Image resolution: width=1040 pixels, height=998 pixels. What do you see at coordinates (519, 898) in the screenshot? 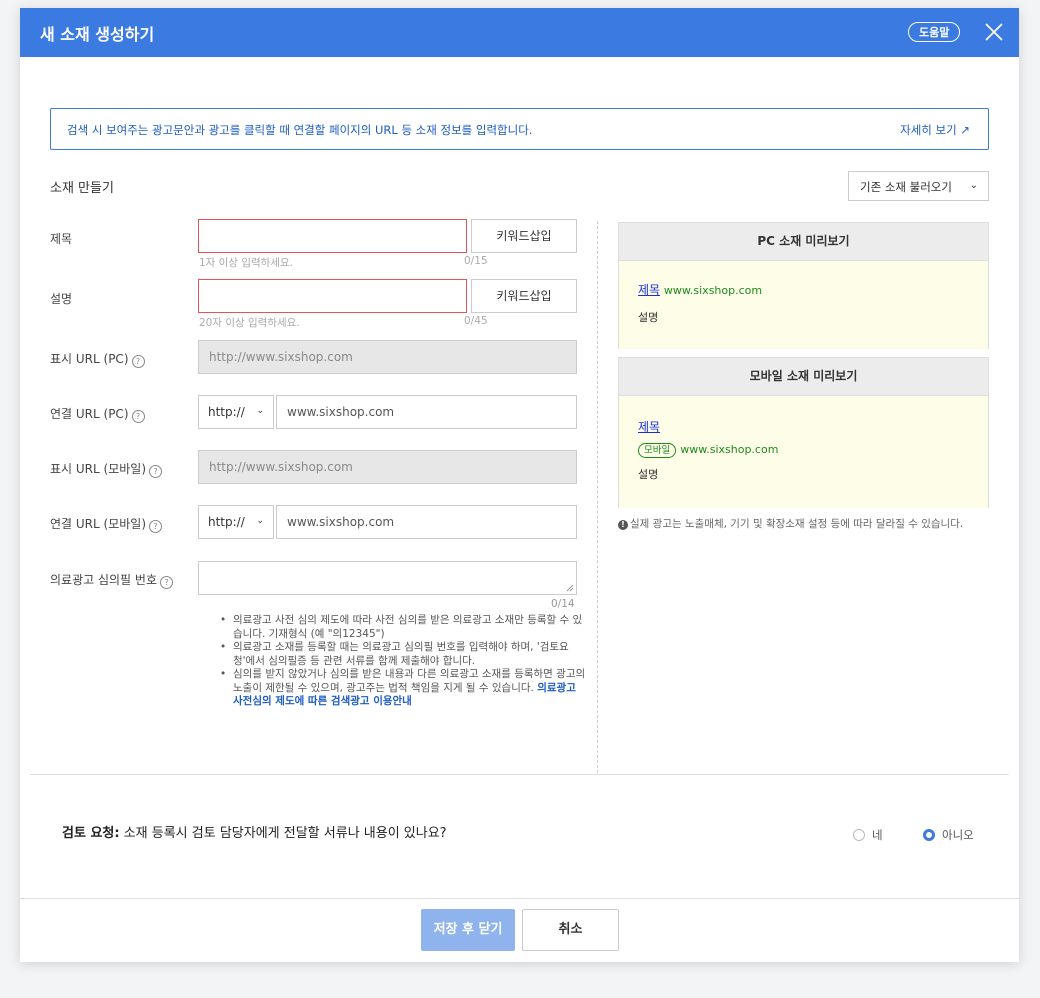
I see `footer-divider` at bounding box center [519, 898].